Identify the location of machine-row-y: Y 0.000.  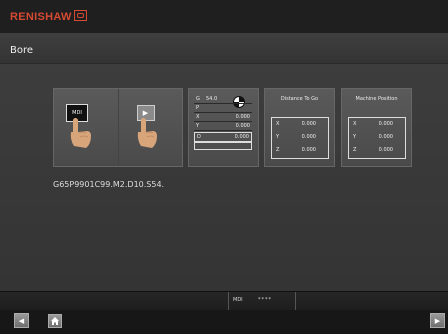
(373, 137).